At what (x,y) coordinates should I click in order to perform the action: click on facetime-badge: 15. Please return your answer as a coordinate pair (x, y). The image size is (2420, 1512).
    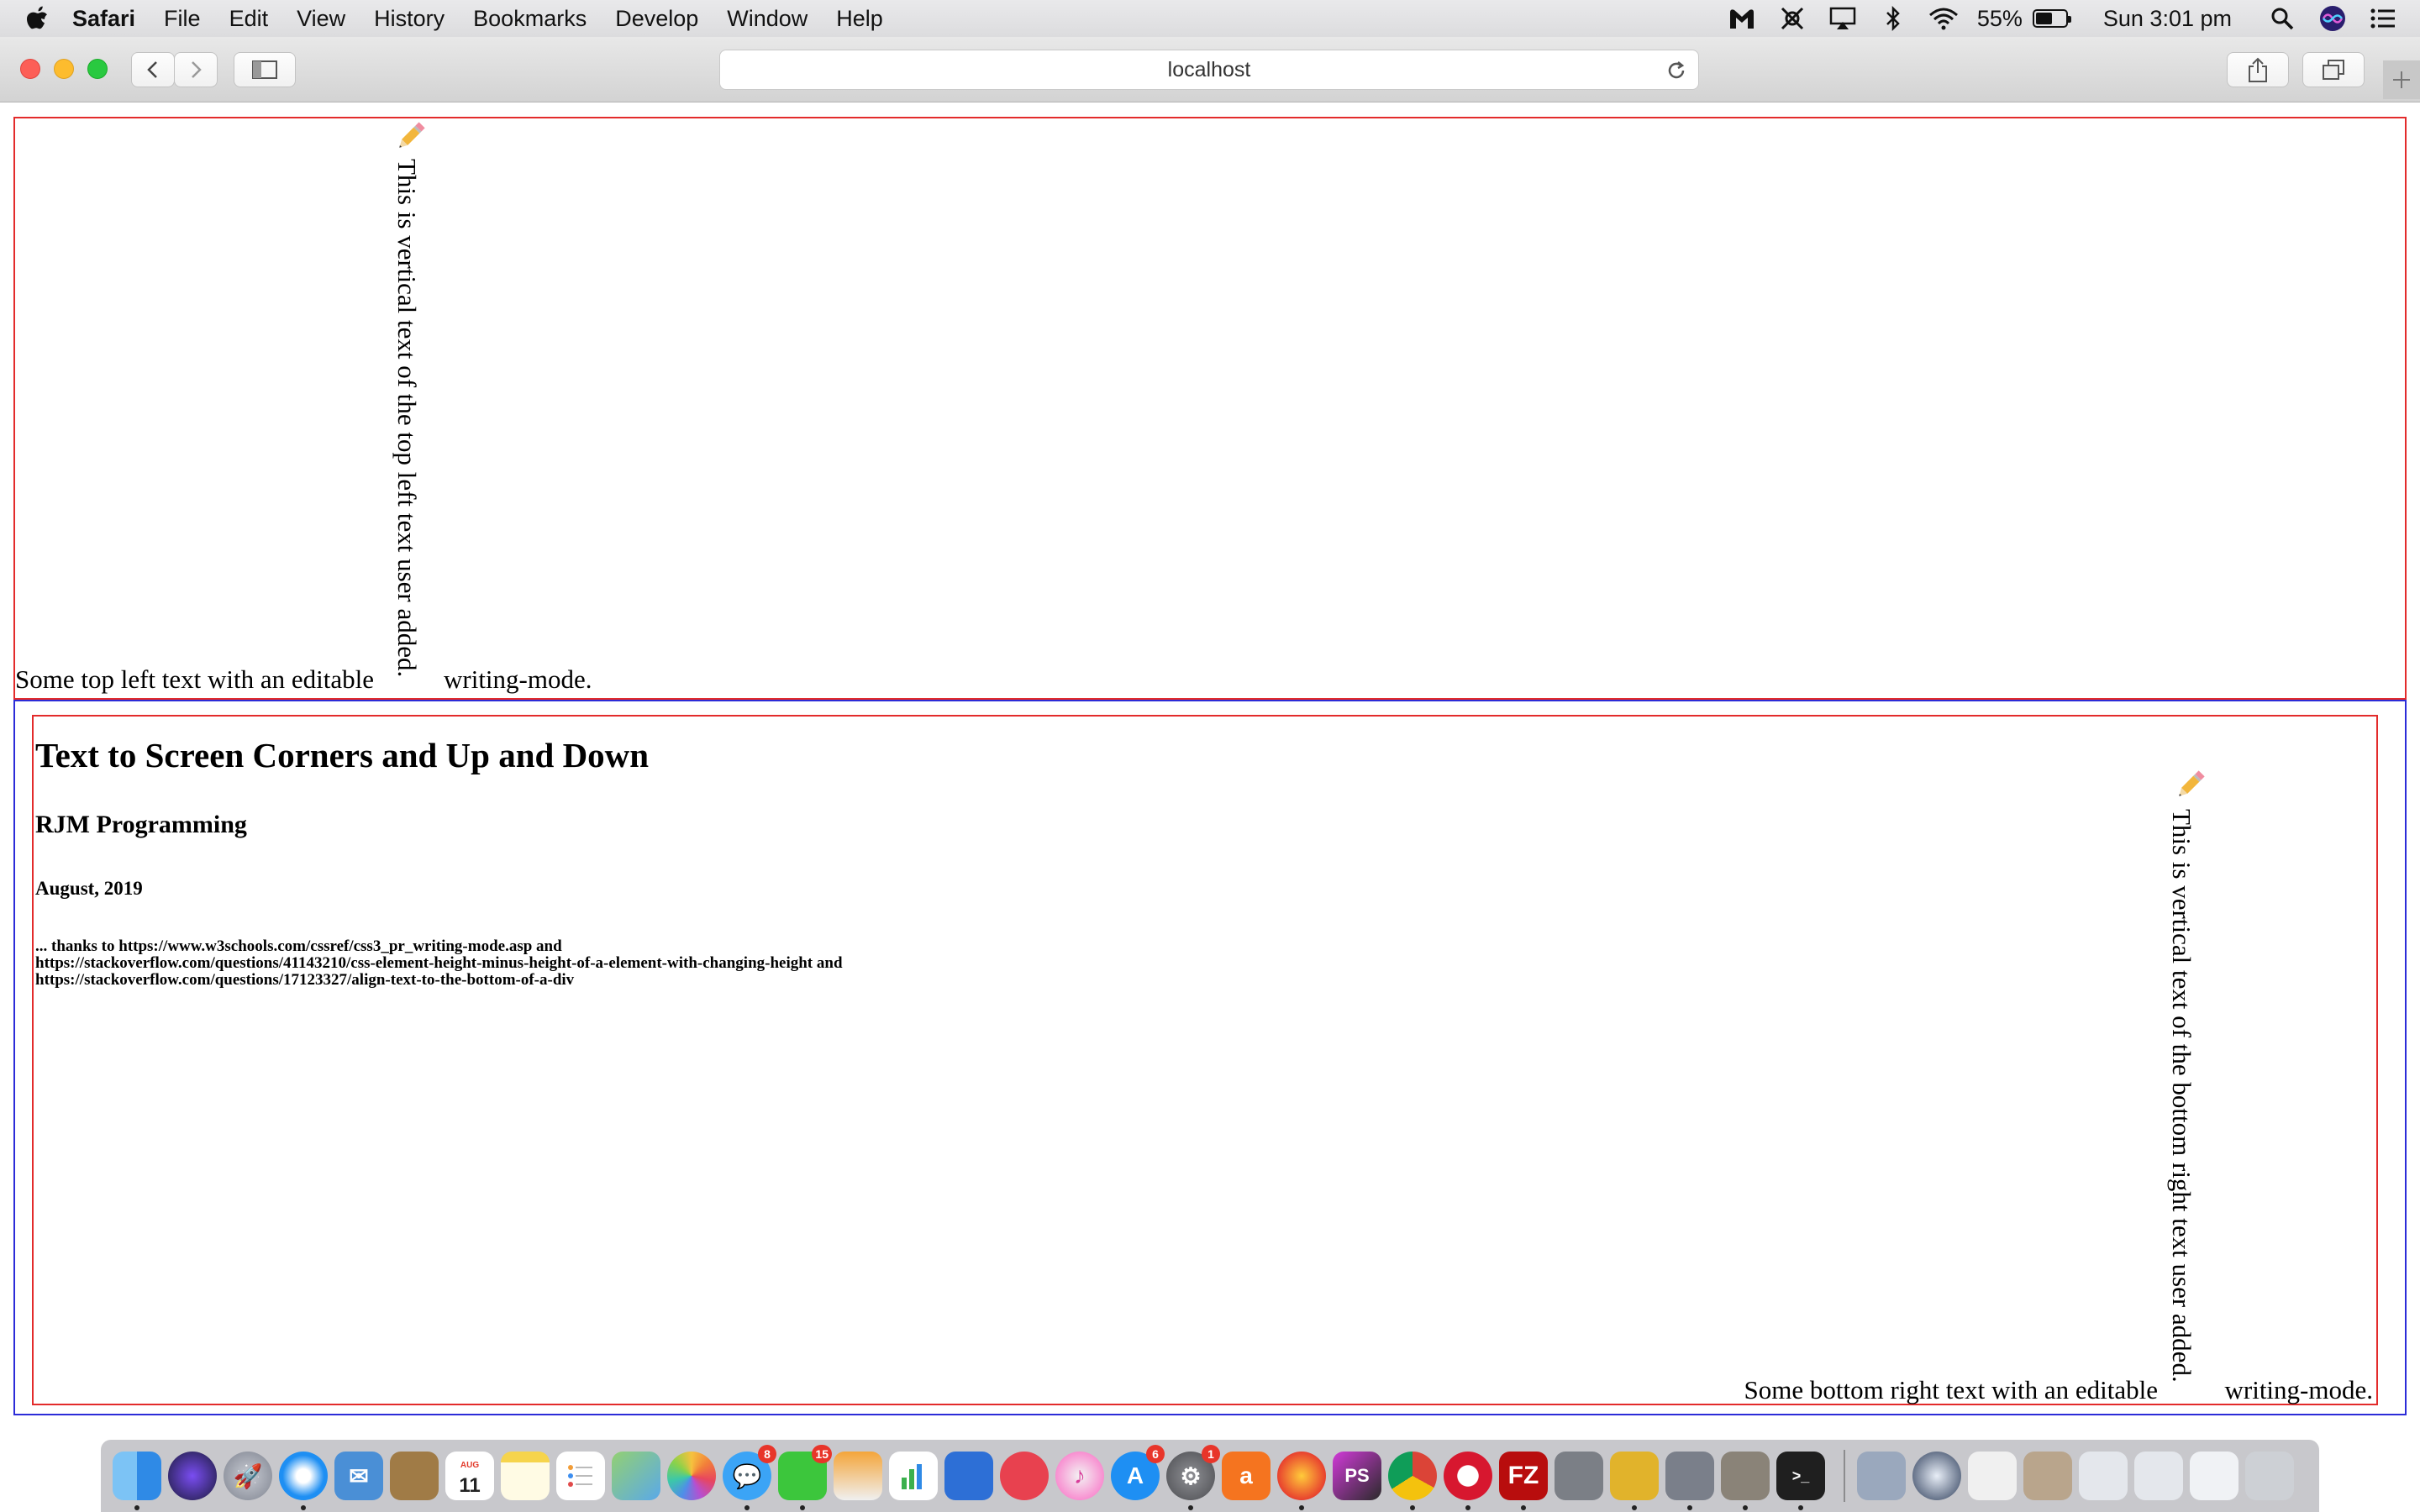
    Looking at the image, I should click on (822, 1454).